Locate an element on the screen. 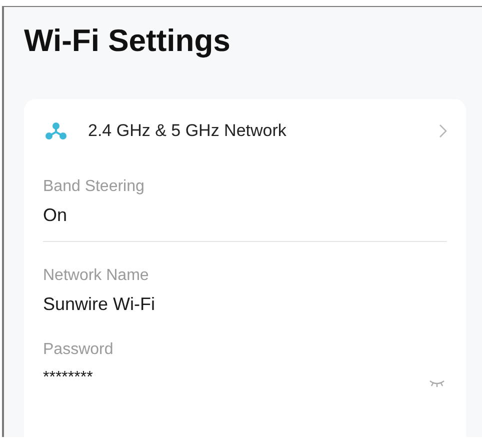 The image size is (482, 438). closed-eye-icon is located at coordinates (437, 383).